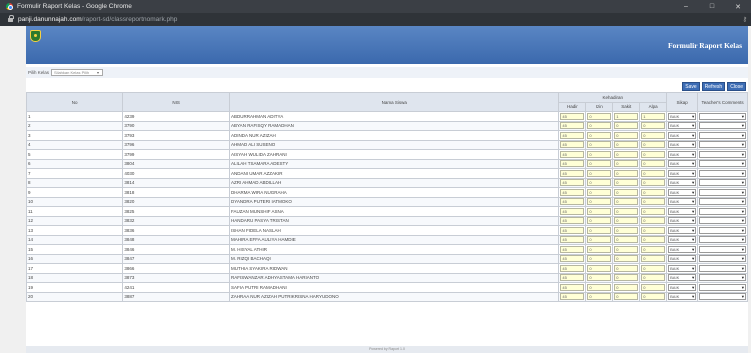  Describe the element at coordinates (745, 19) in the screenshot. I see `key-icon: ⚷` at that location.